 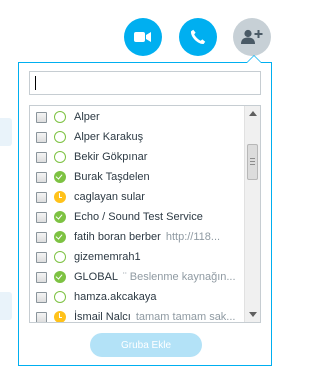 What do you see at coordinates (117, 237) in the screenshot?
I see `contact-name: fatih boran berber` at bounding box center [117, 237].